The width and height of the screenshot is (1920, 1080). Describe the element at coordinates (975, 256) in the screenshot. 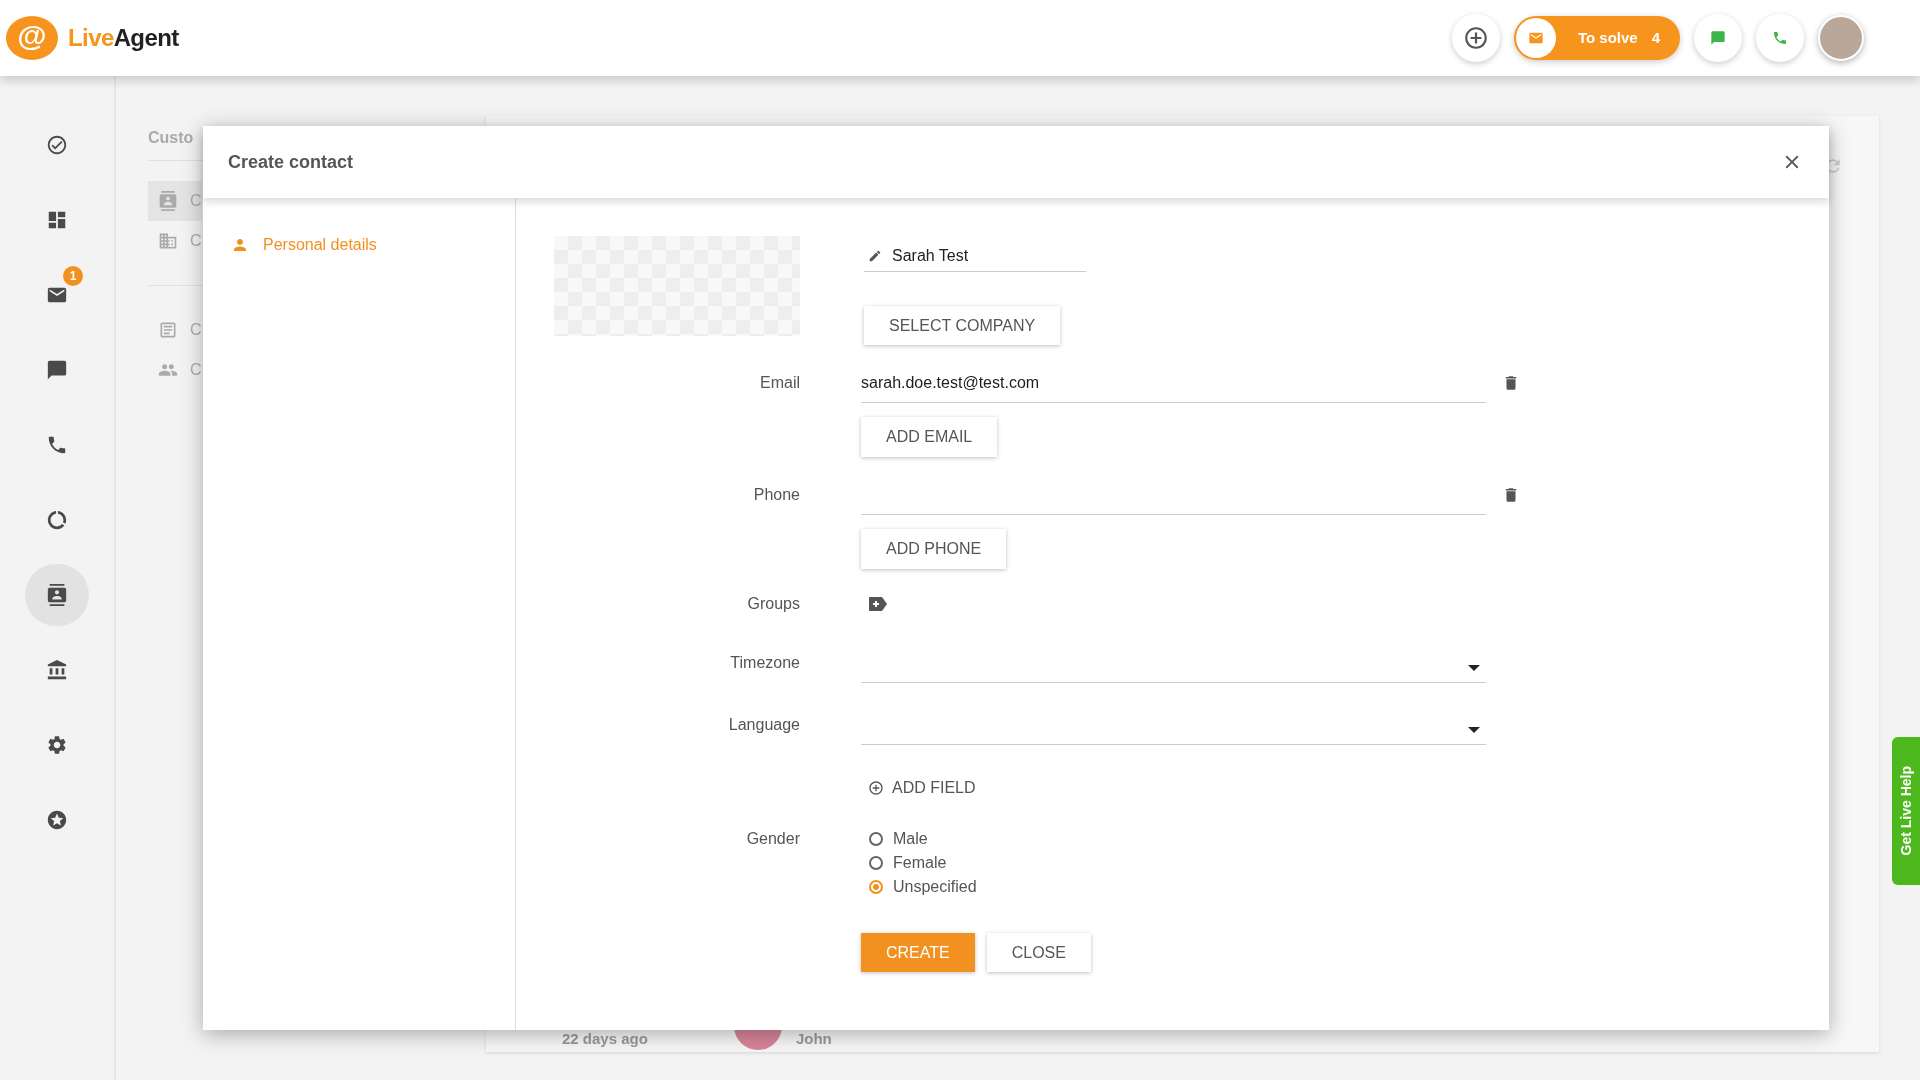

I see `name-field: Sarah Test` at that location.